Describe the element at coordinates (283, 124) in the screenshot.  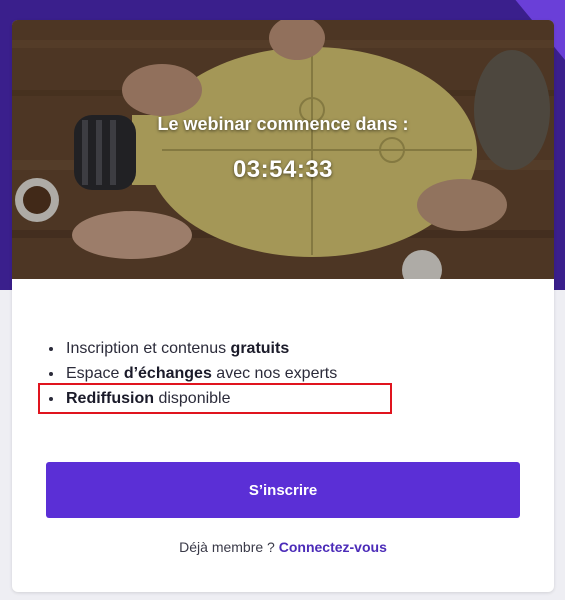
I see `countdown-title: Le webinar commence dans :` at that location.